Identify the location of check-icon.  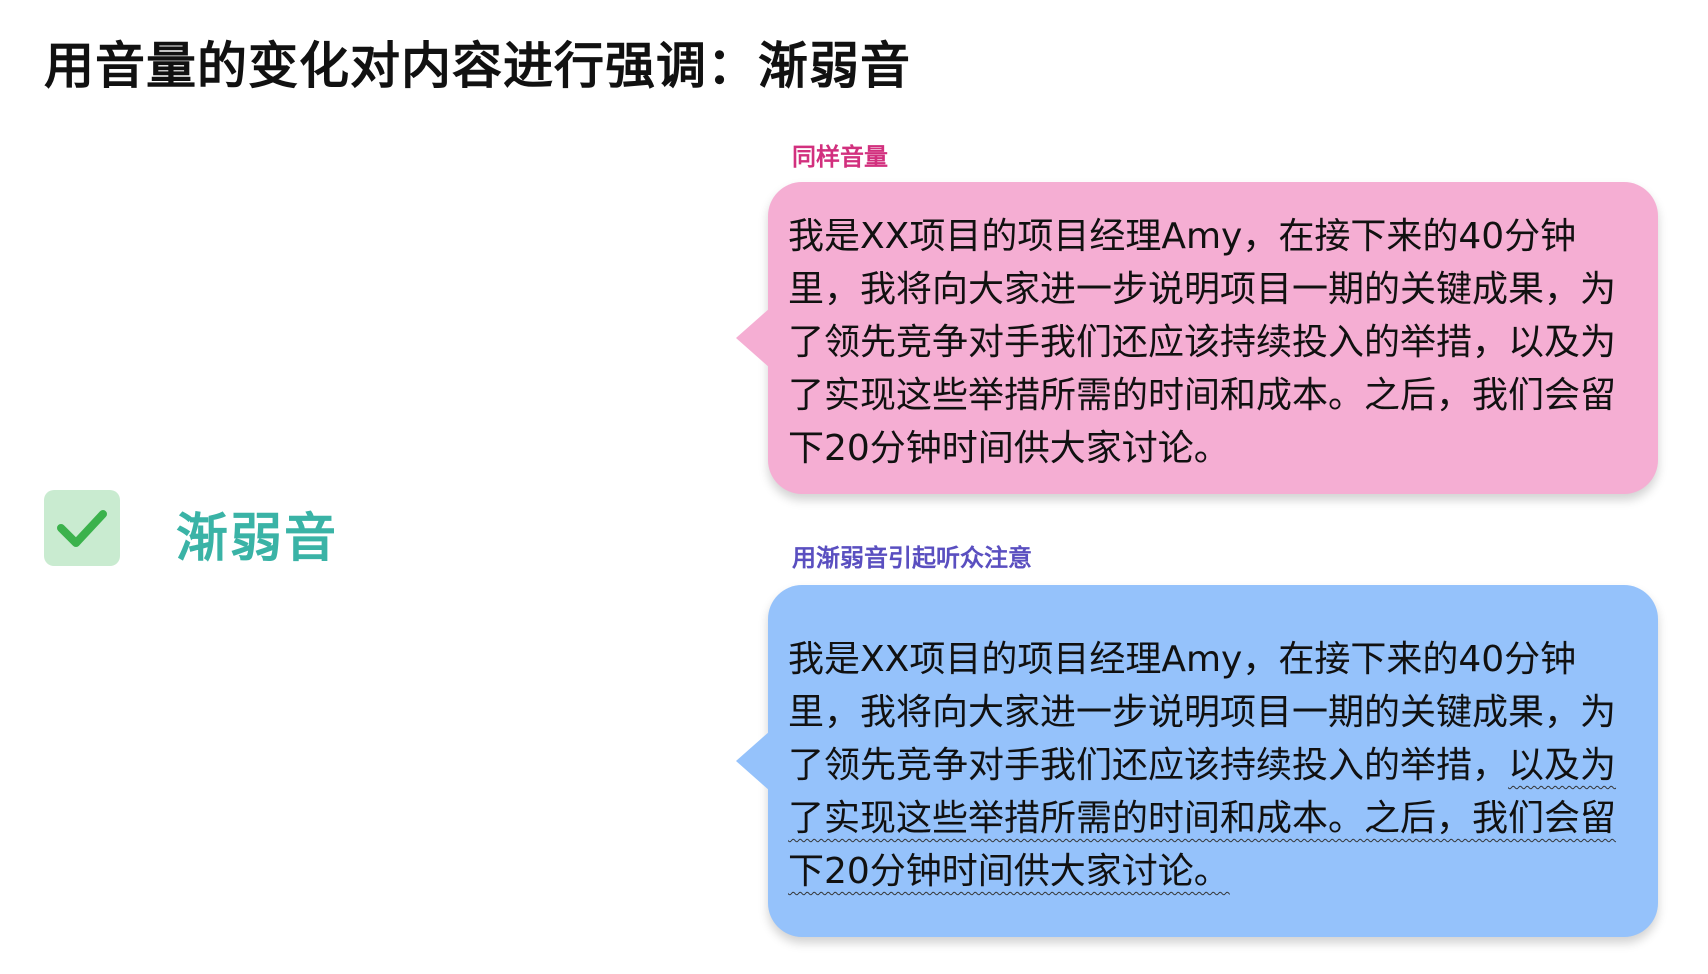
(82, 528).